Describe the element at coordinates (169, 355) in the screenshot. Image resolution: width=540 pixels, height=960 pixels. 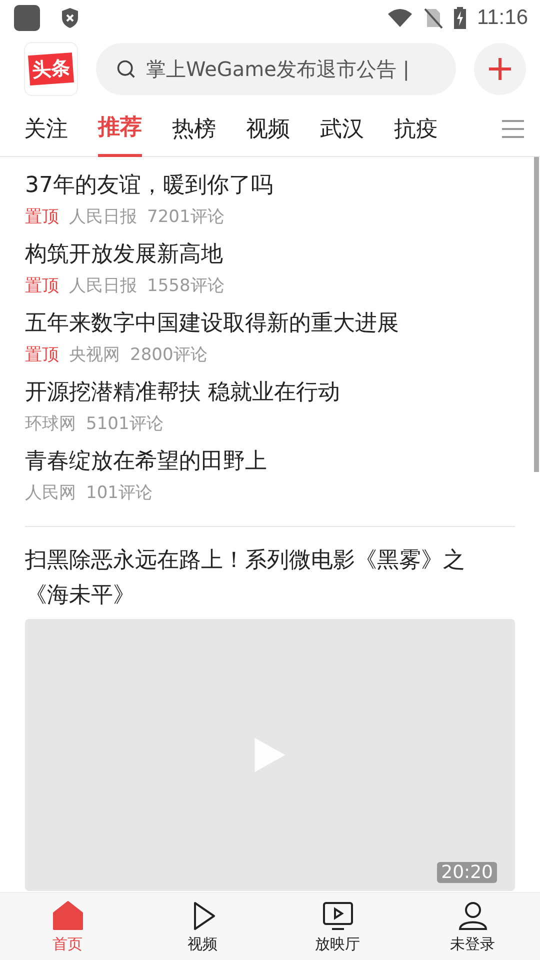
I see `comment-count: 2800评论` at that location.